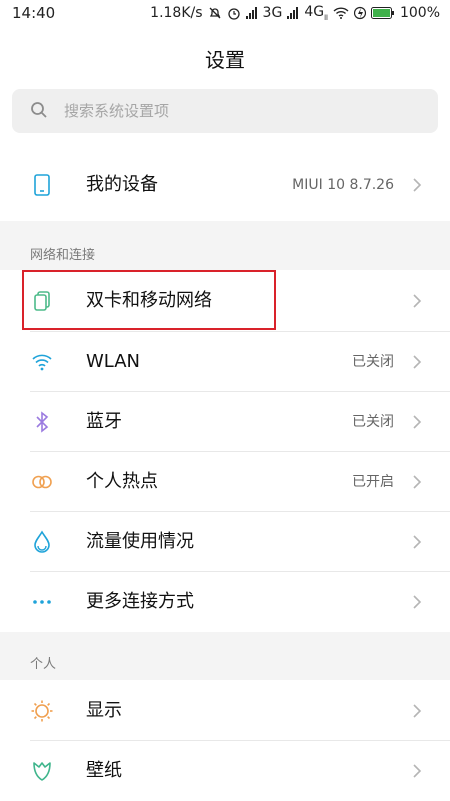  Describe the element at coordinates (42, 482) in the screenshot. I see `hotspot-icon` at that location.